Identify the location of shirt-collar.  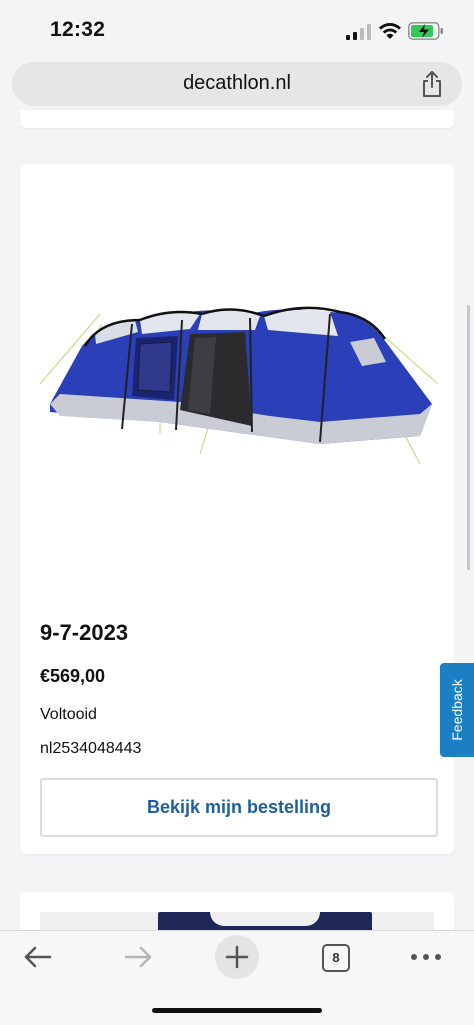
(265, 919).